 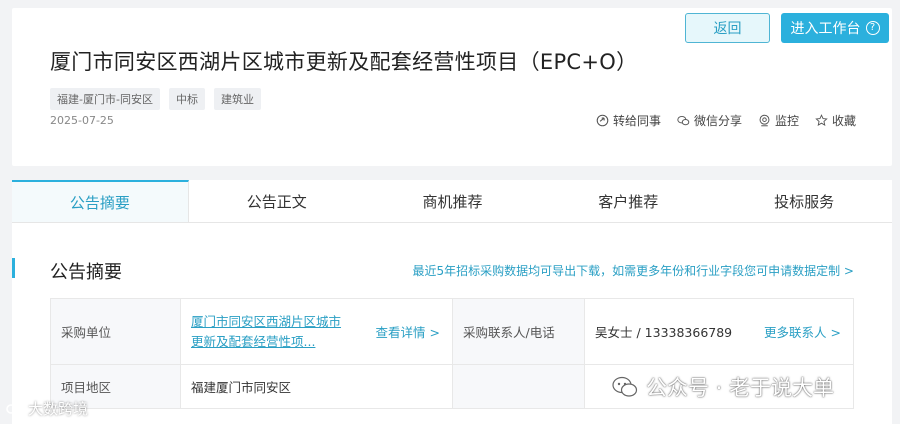 I want to click on enter-workbench-button: 进入工作台 ?, so click(x=835, y=28).